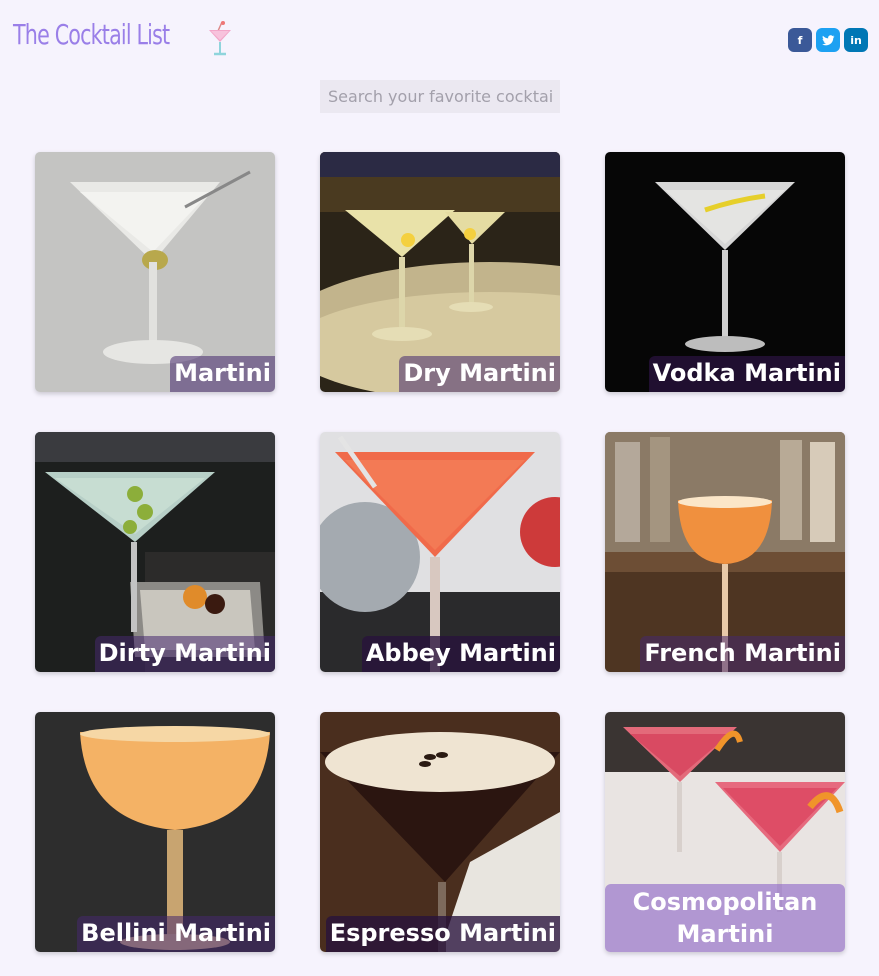 The width and height of the screenshot is (879, 976). I want to click on site-title: The Cocktail List, so click(91, 34).